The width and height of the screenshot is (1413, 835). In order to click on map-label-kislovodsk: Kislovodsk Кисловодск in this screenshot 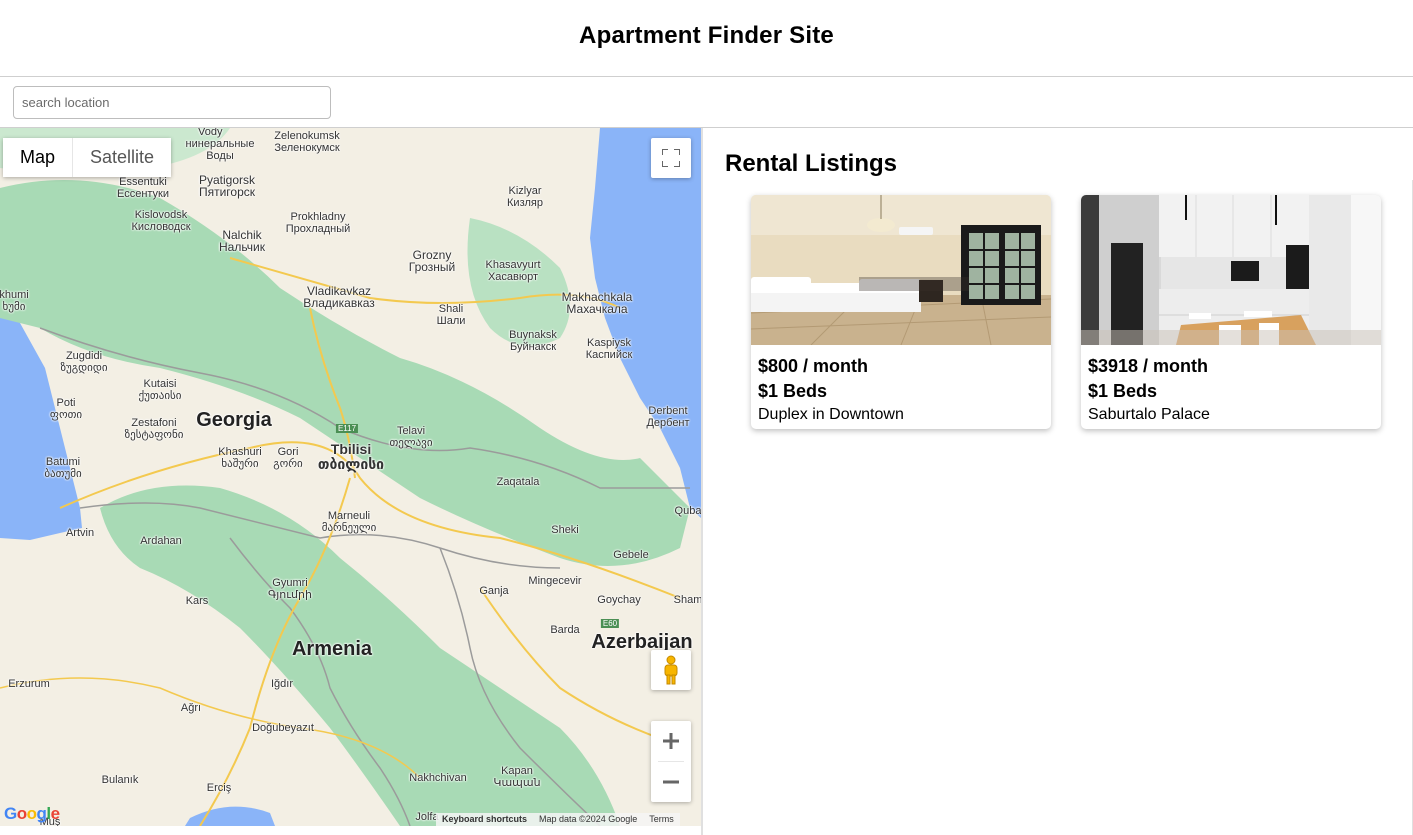, I will do `click(161, 221)`.